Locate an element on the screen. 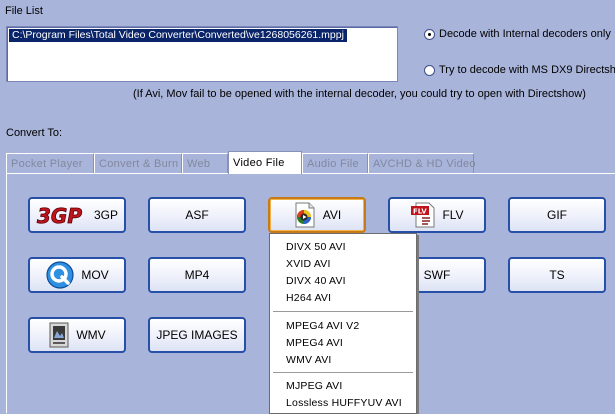 This screenshot has width=615, height=414. menu-item-xvid-avi: XVID AVI is located at coordinates (308, 264).